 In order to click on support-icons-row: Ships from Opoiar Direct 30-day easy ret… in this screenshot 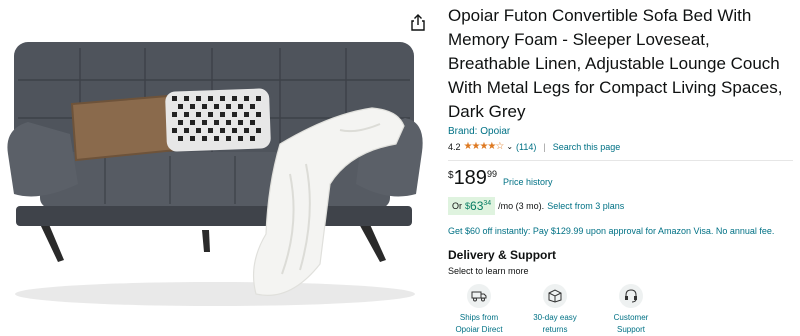, I will do `click(620, 310)`.